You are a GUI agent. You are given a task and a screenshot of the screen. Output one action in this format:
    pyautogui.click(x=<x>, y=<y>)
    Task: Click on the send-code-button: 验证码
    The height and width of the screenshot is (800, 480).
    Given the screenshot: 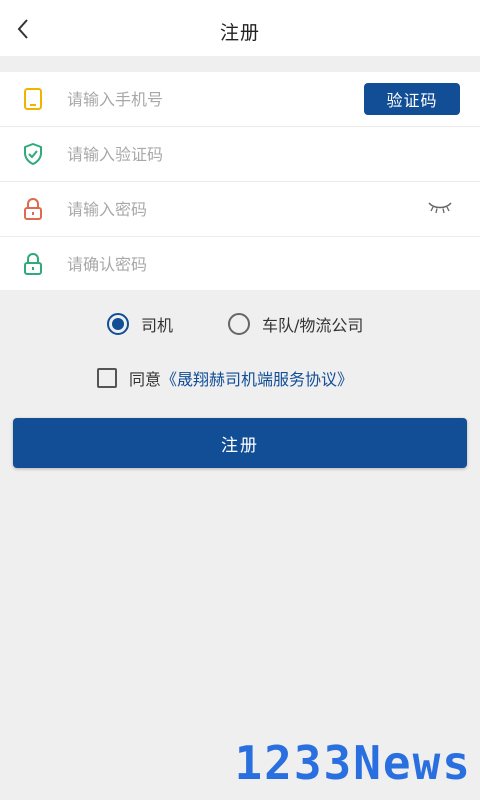 What is the action you would take?
    pyautogui.click(x=412, y=99)
    